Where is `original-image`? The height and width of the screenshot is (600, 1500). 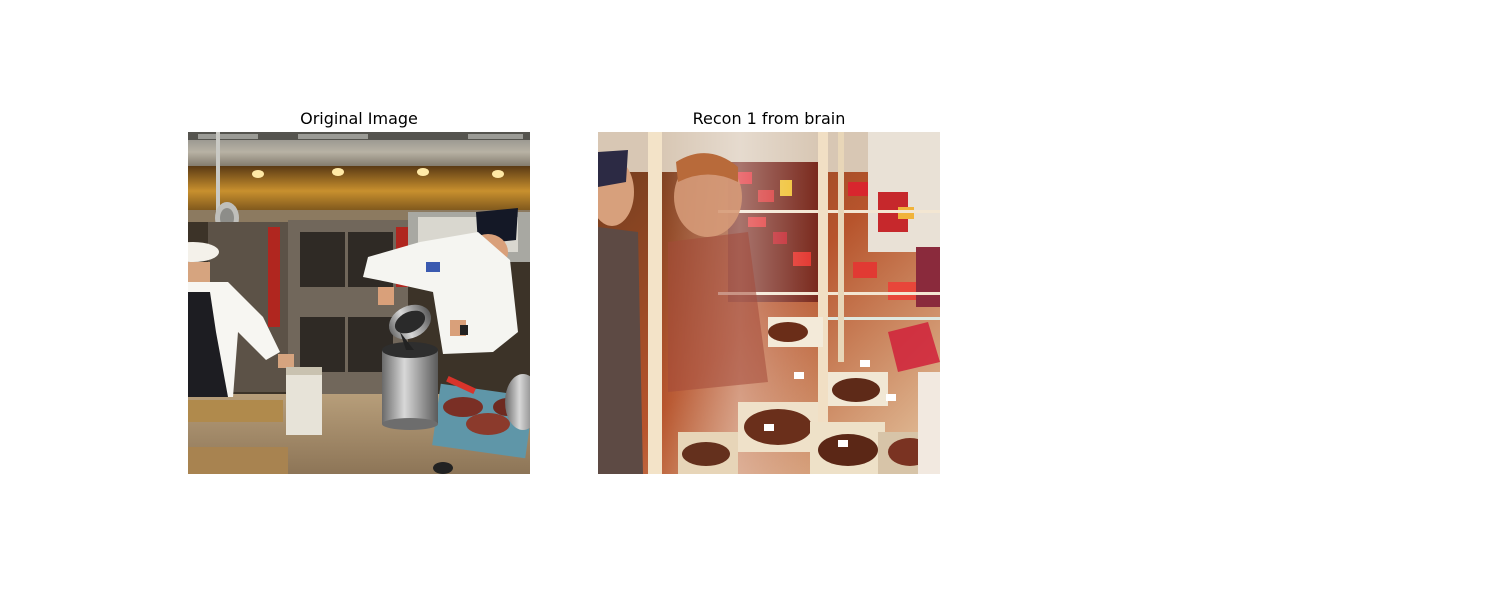
original-image is located at coordinates (359, 303).